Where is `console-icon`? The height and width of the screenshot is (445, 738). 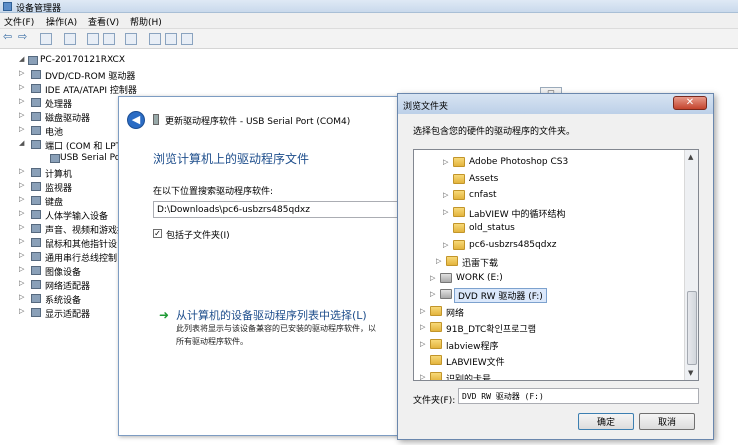 console-icon is located at coordinates (109, 39).